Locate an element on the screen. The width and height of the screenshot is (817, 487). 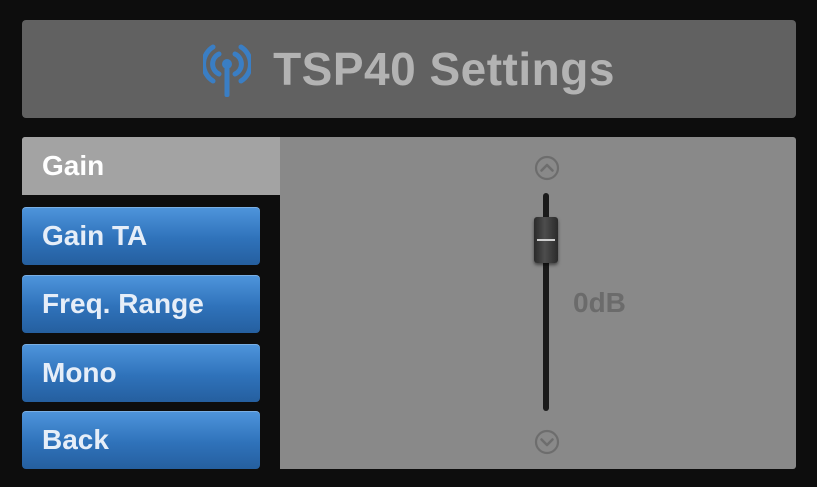
chevron-down-icon is located at coordinates (547, 442).